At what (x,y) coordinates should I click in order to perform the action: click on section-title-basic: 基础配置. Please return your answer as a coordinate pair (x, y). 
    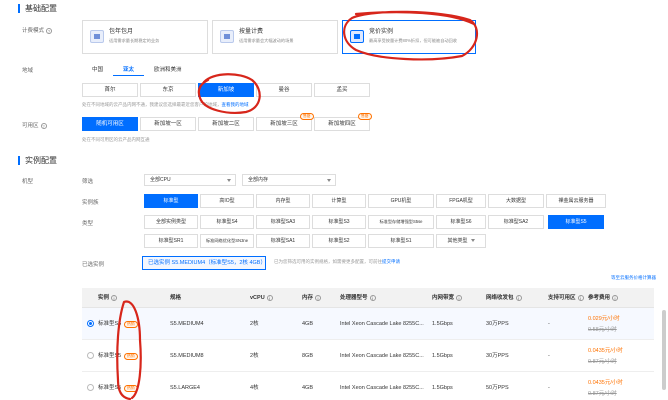
    Looking at the image, I should click on (37, 8).